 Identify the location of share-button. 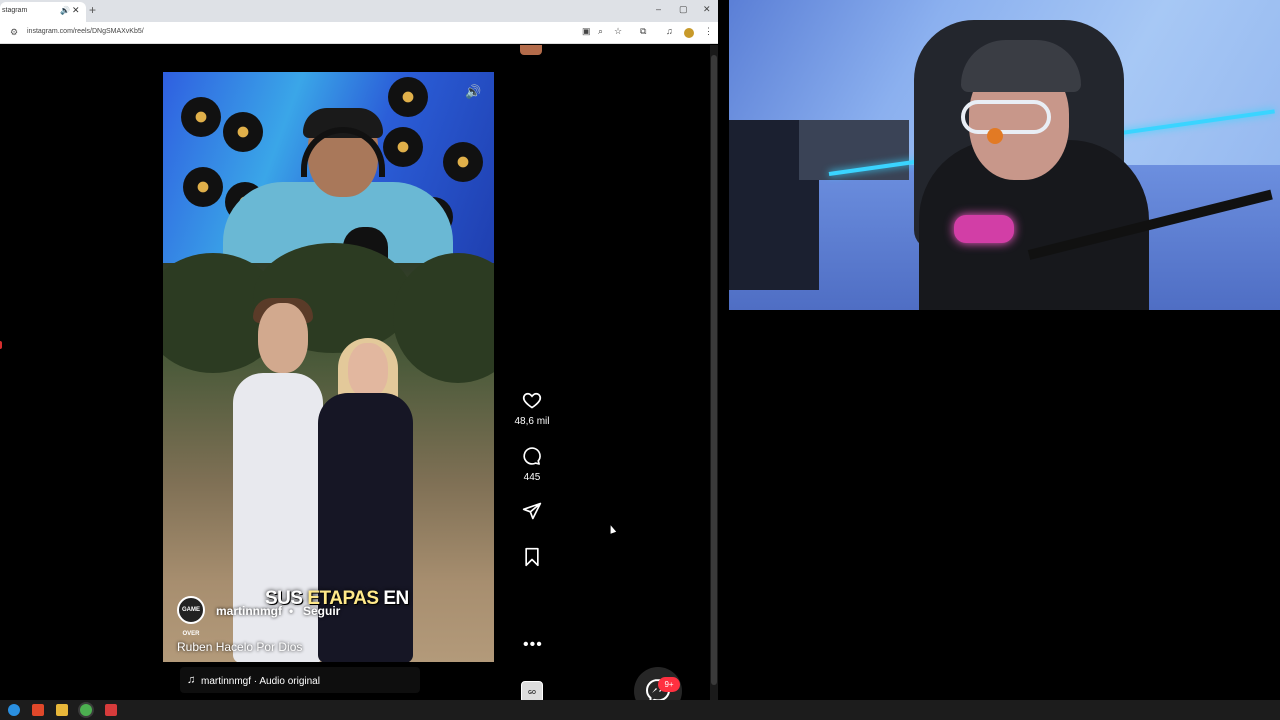
(532, 511).